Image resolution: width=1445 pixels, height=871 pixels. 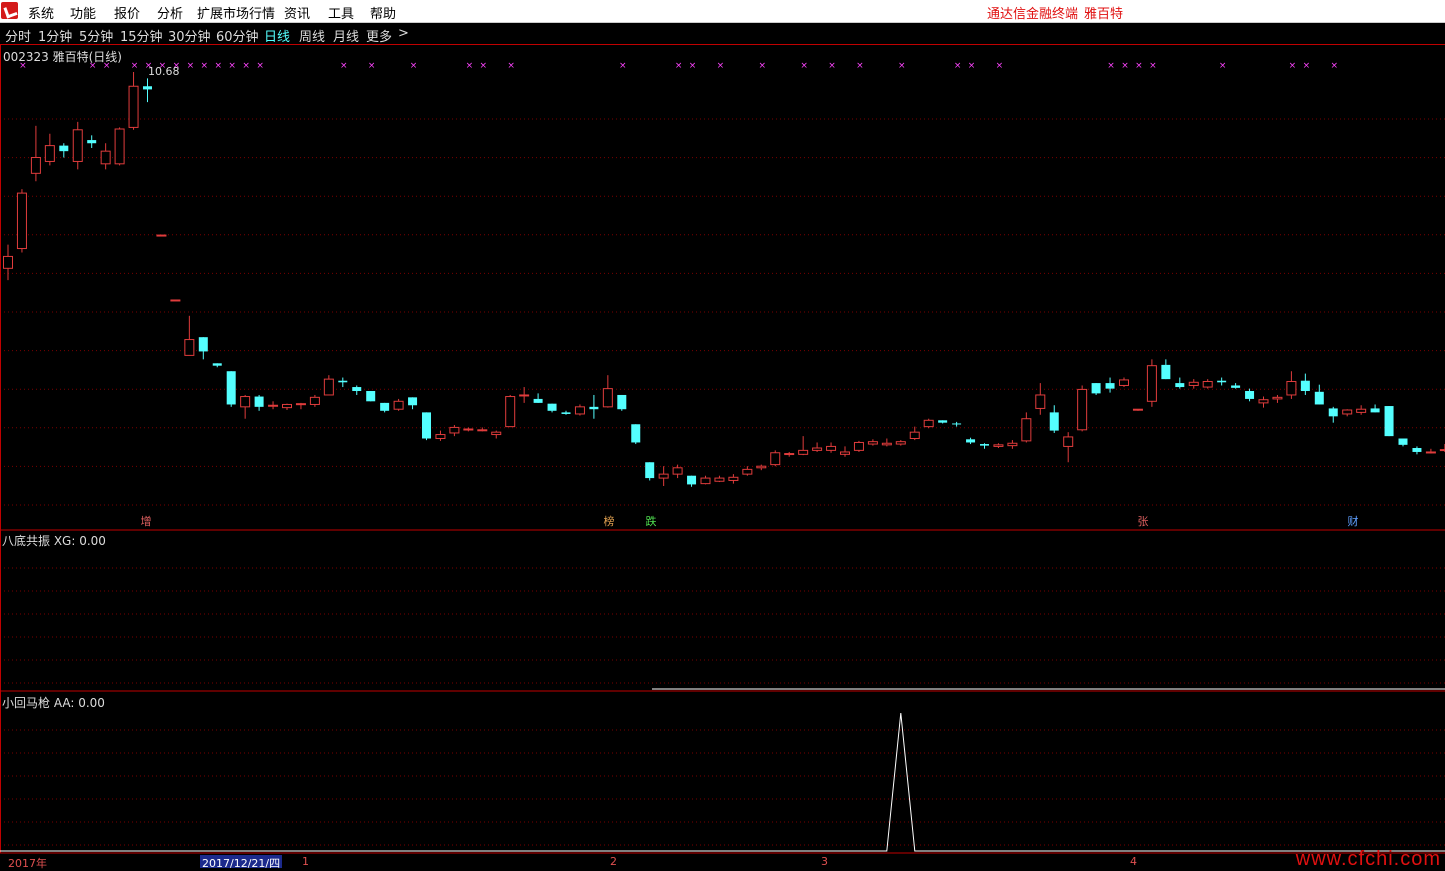 I want to click on watermark: www.cfchi.com, so click(x=1368, y=859).